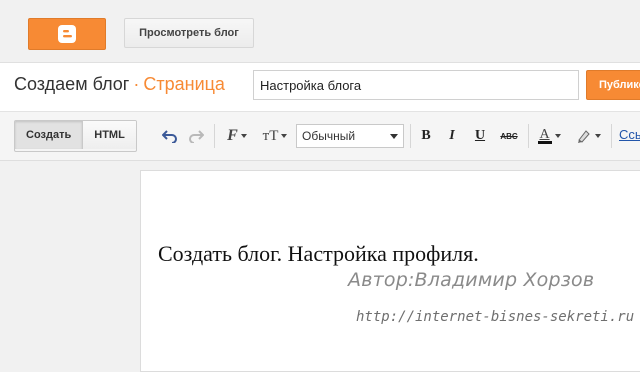  I want to click on undo-button, so click(170, 136).